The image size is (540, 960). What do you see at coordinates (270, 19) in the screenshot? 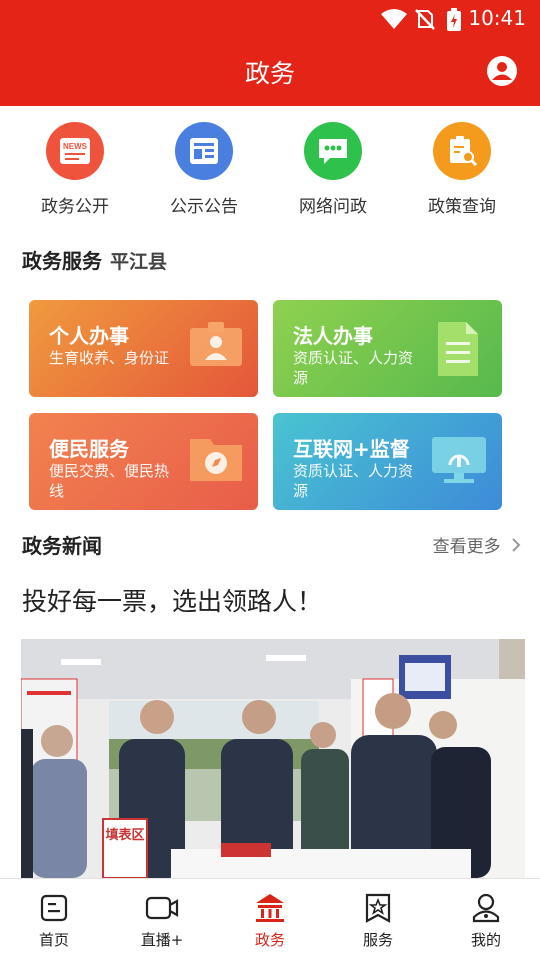
I see `status-bar: 10:41` at bounding box center [270, 19].